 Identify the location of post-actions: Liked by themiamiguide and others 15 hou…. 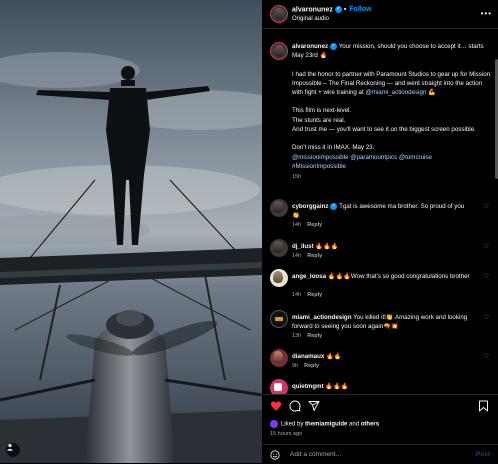
(380, 419).